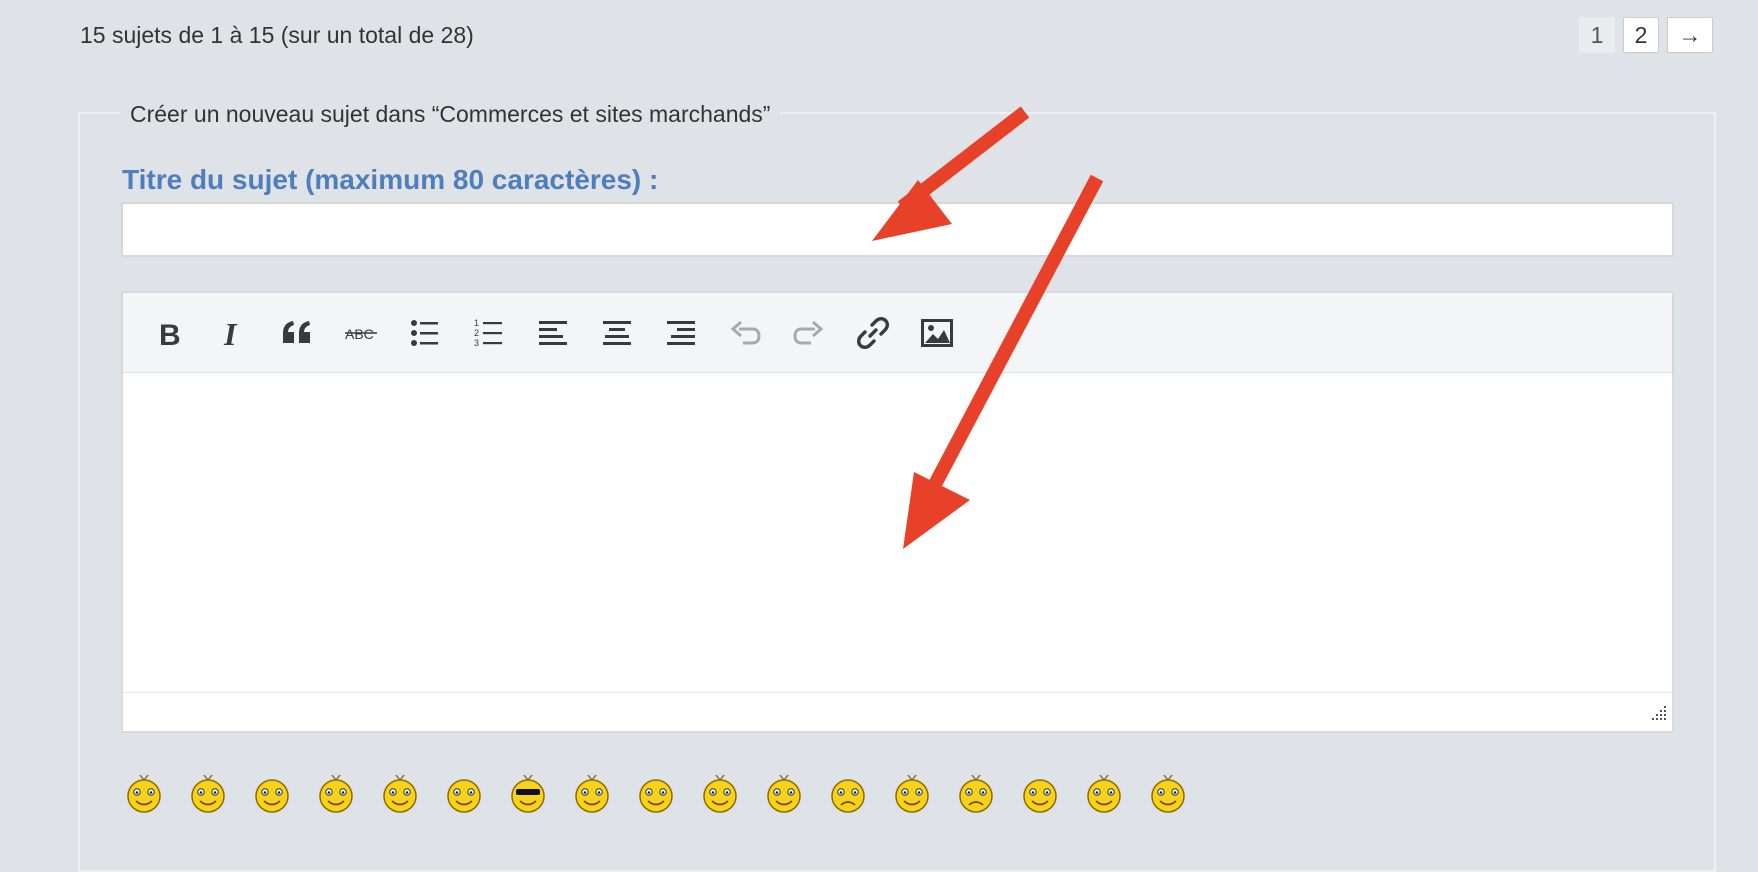 The width and height of the screenshot is (1758, 872). I want to click on pagination: 1 2 →, so click(1646, 35).